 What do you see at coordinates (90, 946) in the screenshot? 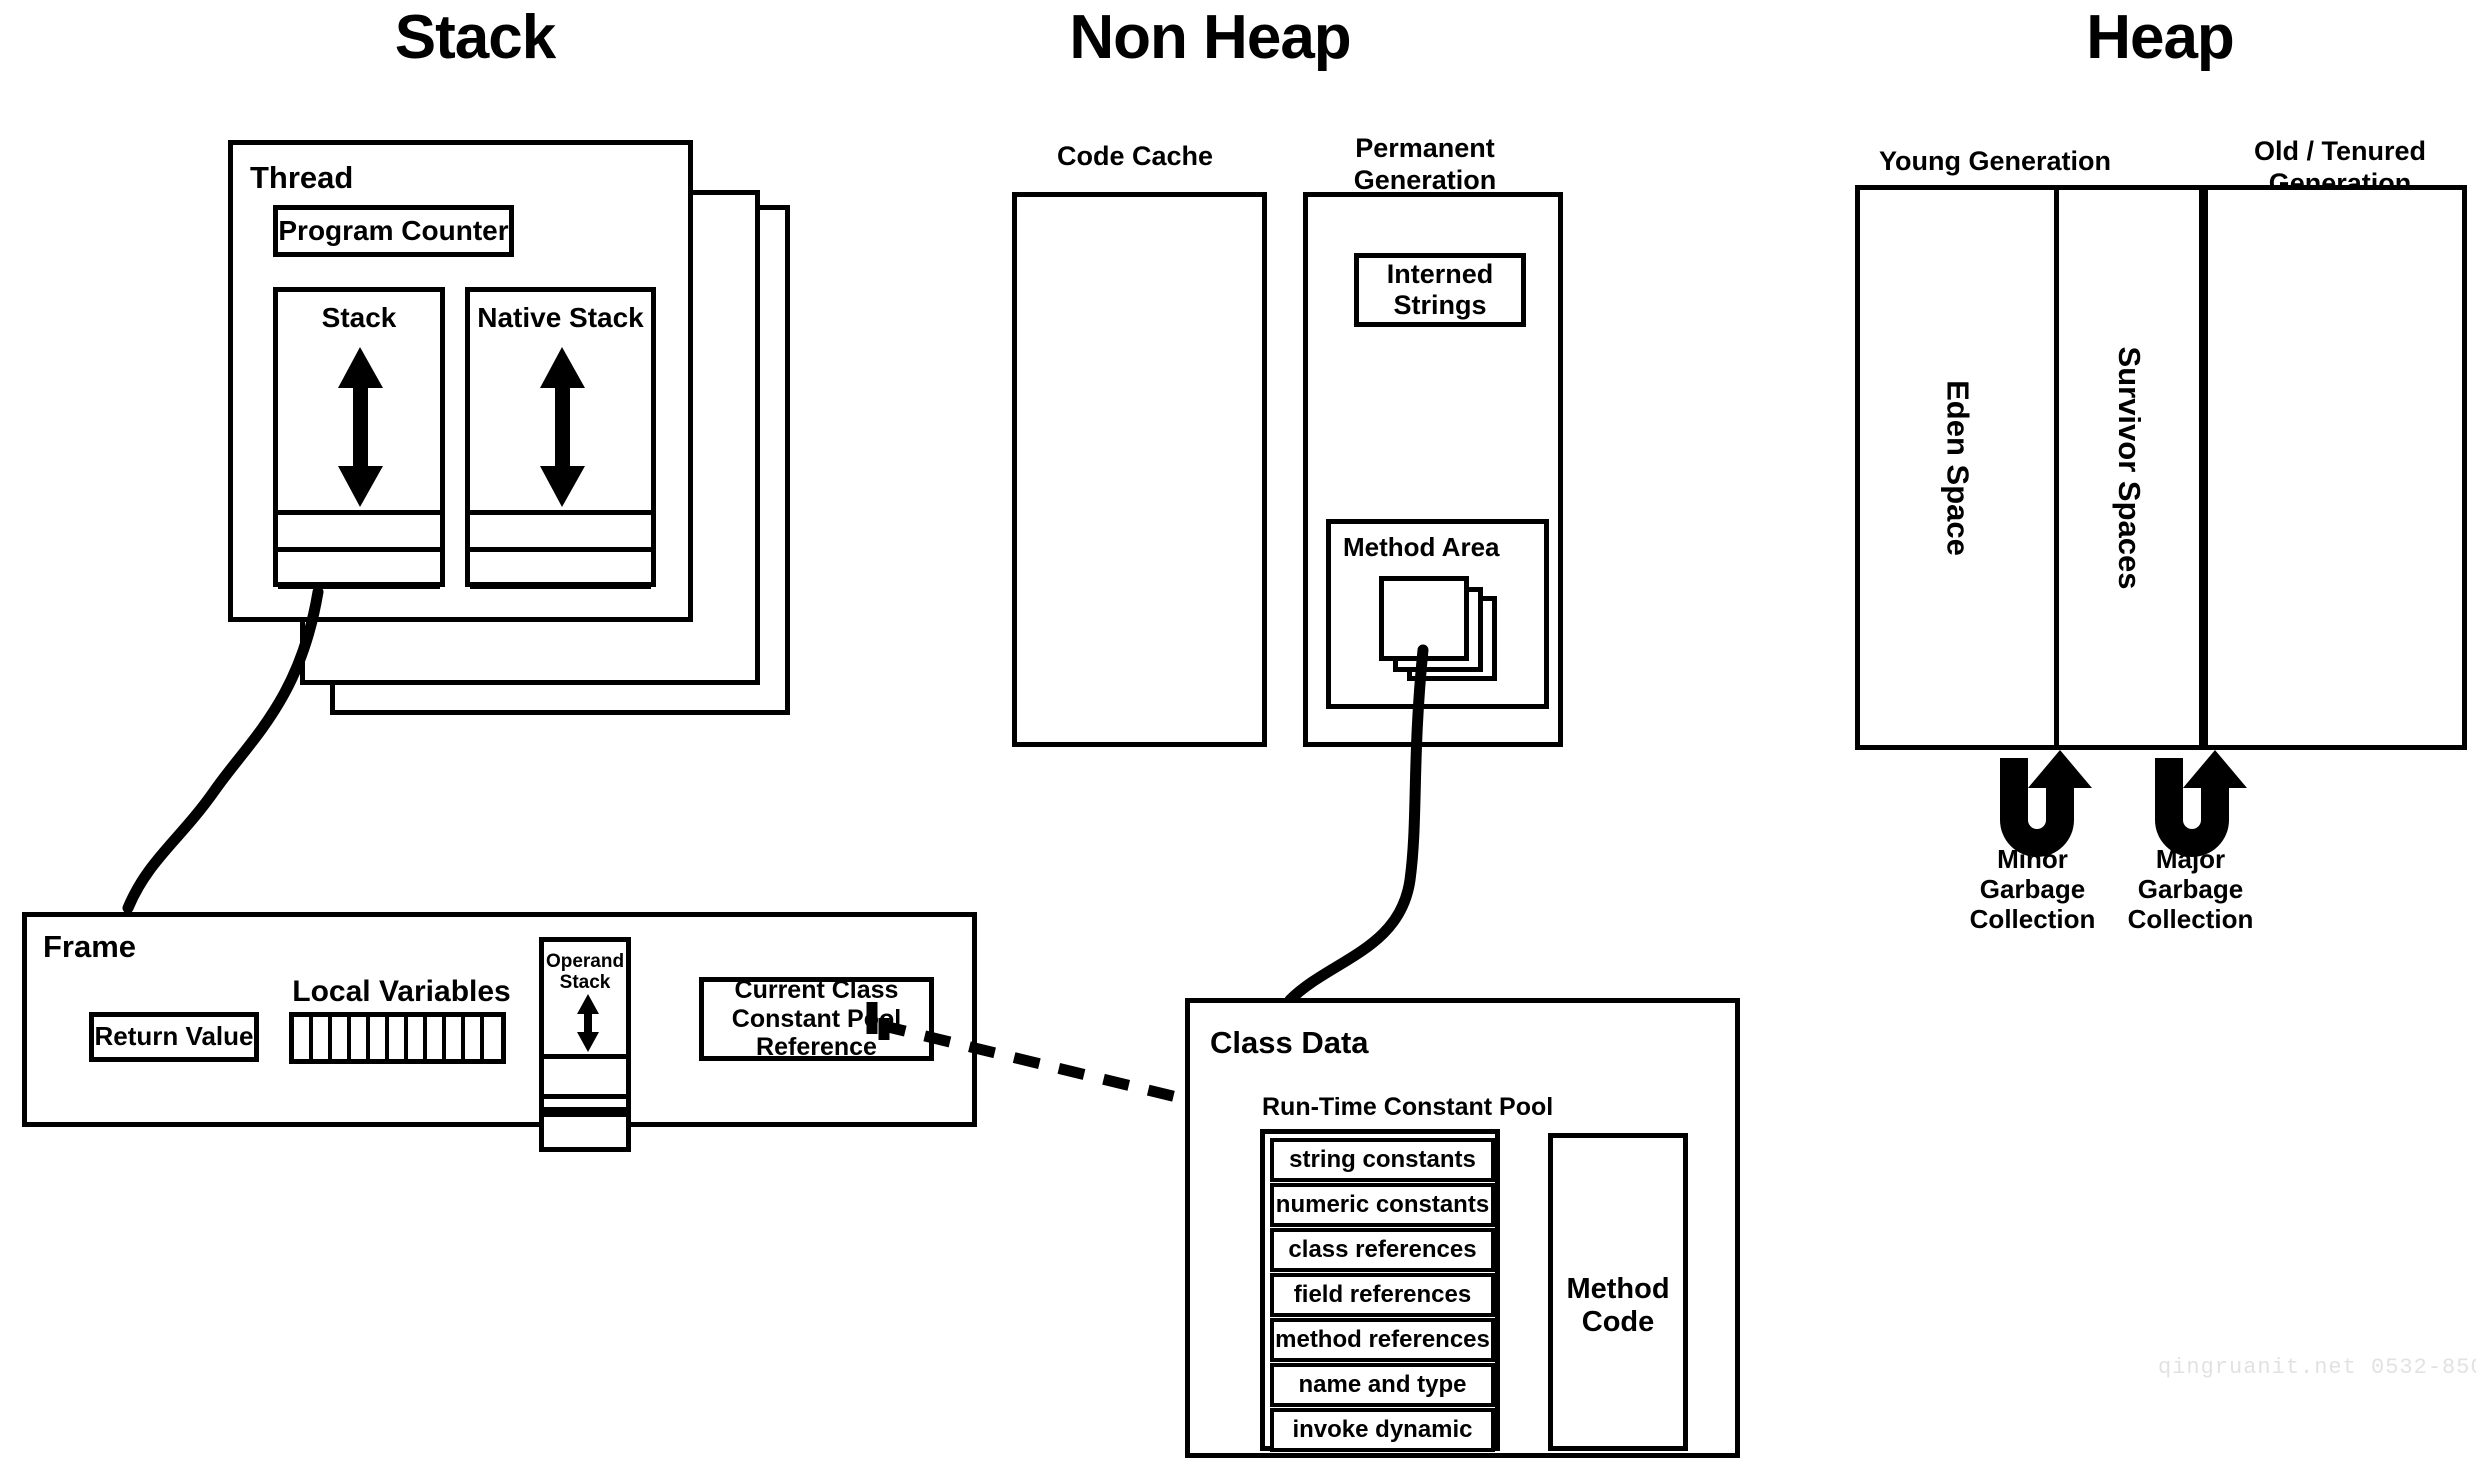
I see `frame-label: Frame` at bounding box center [90, 946].